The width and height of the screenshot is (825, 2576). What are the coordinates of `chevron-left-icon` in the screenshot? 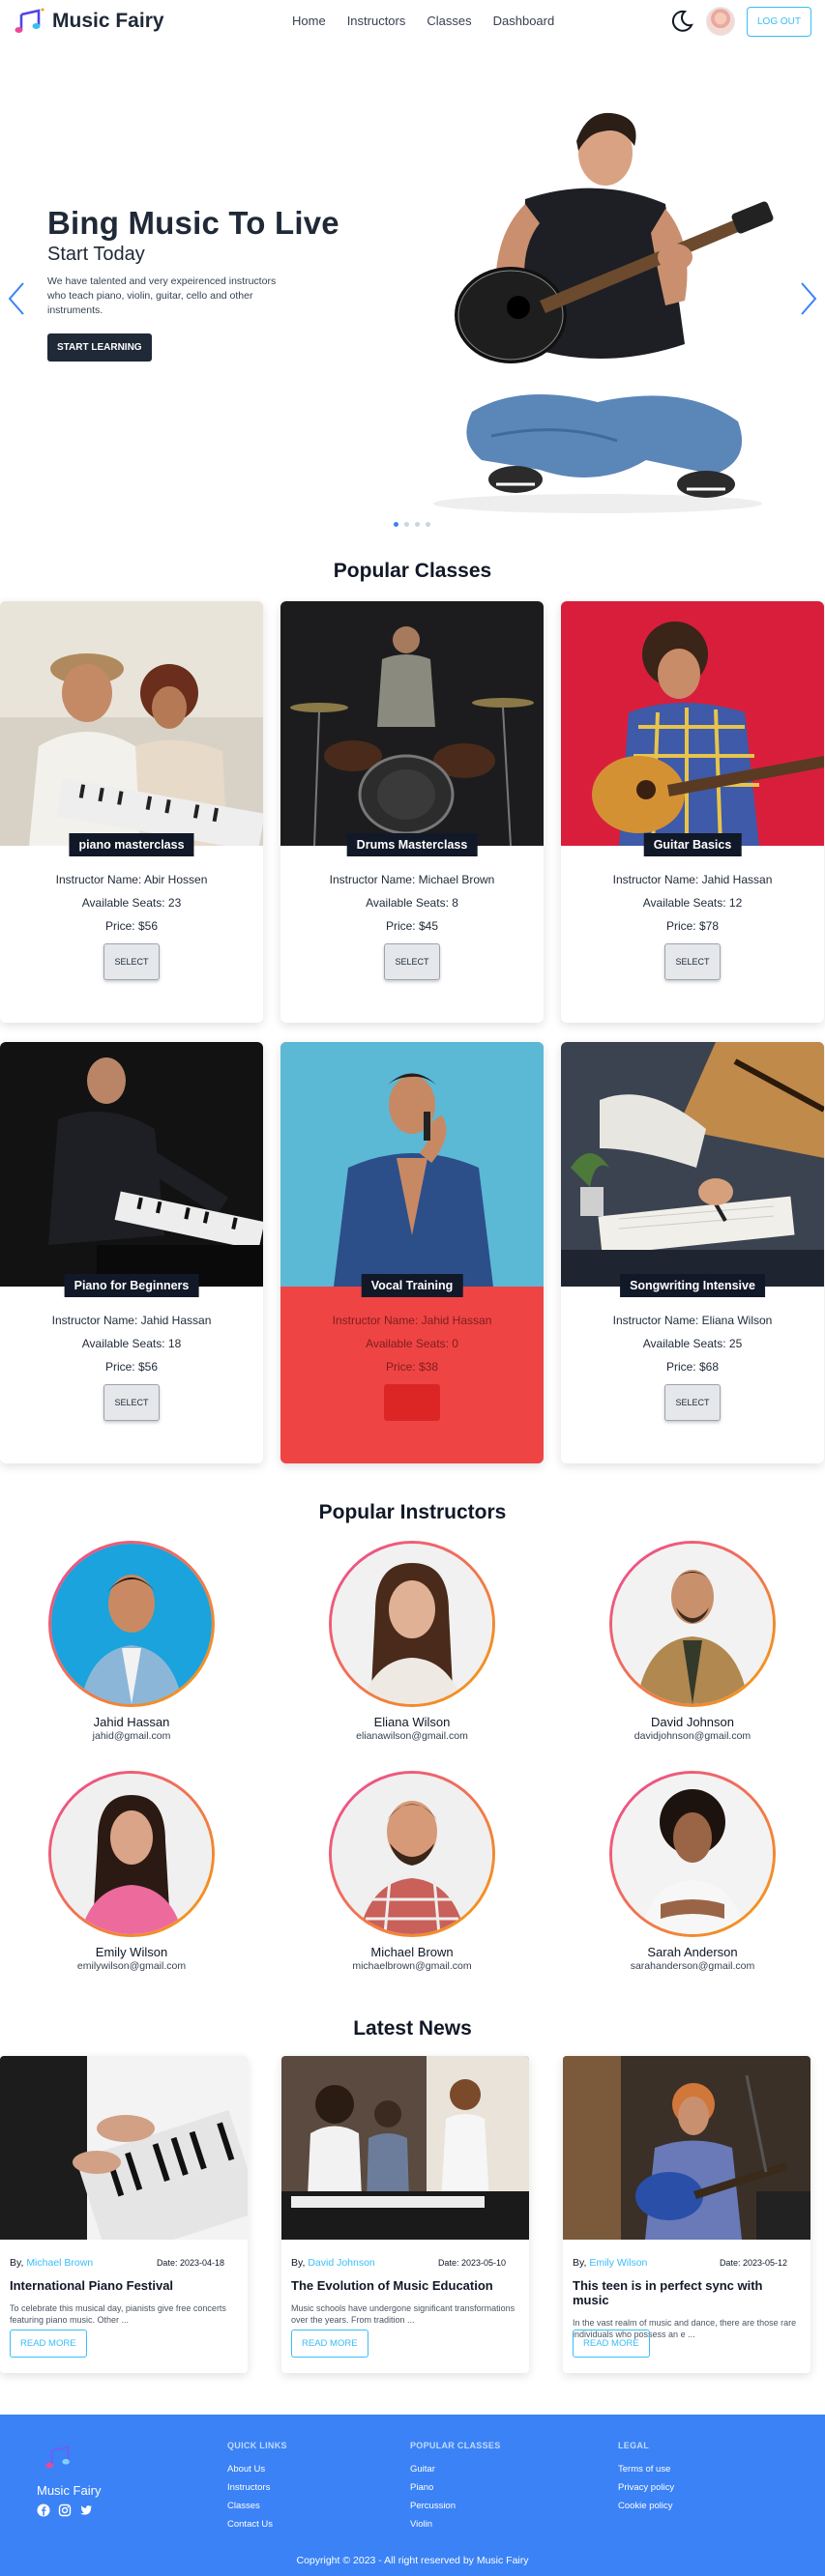 It's located at (16, 298).